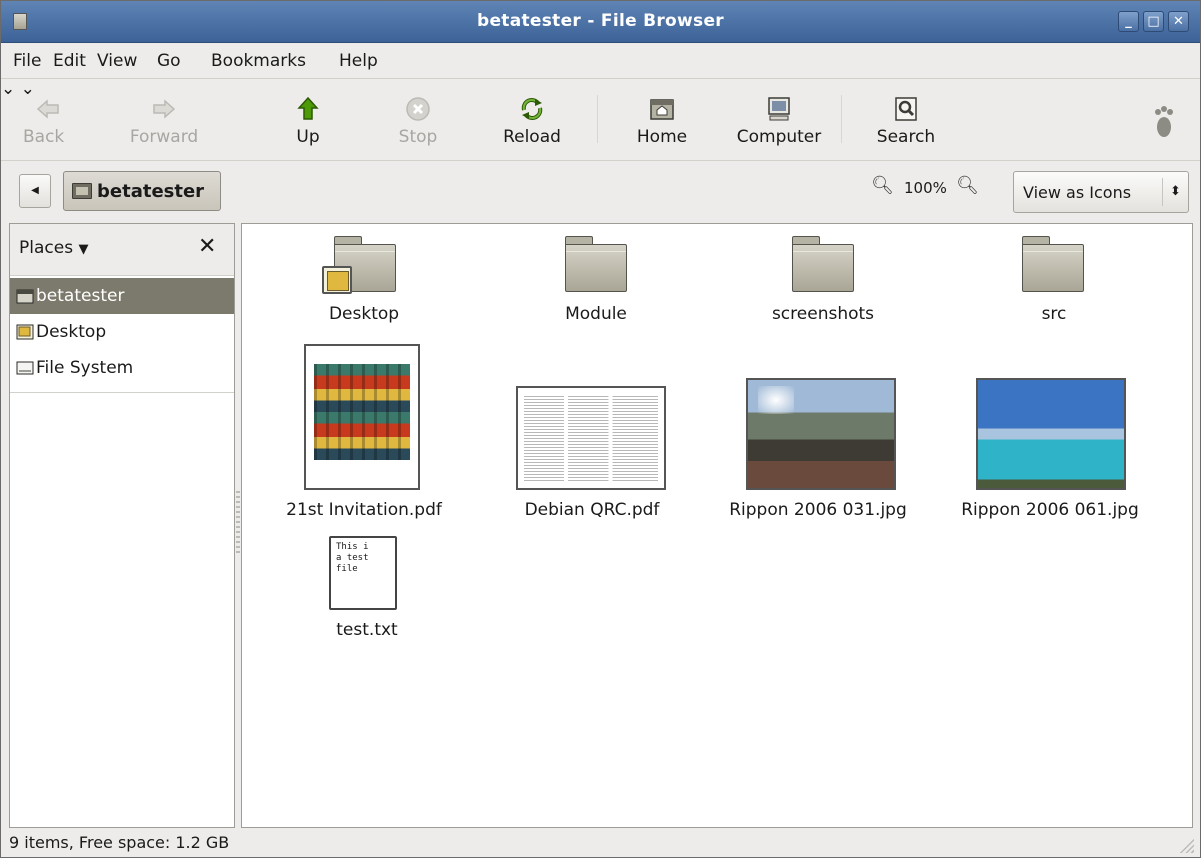  Describe the element at coordinates (882, 185) in the screenshot. I see `zoom-out-icon: 🔍︎` at that location.